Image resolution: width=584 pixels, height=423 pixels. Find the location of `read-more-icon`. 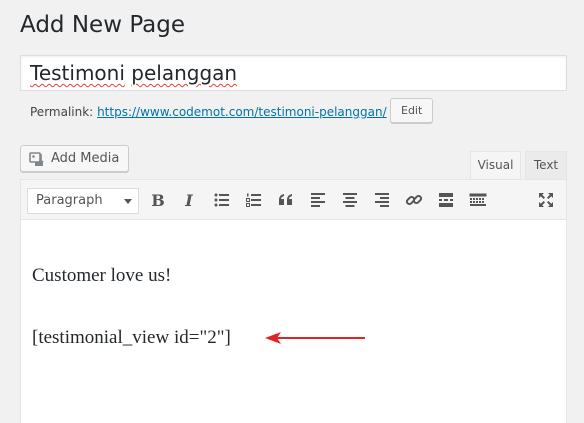

read-more-icon is located at coordinates (446, 200).